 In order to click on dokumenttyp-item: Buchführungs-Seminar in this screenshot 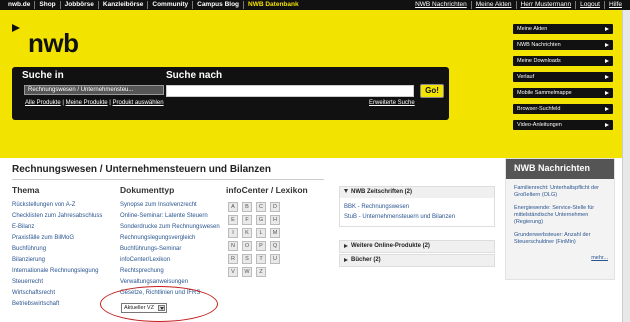, I will do `click(170, 249)`.